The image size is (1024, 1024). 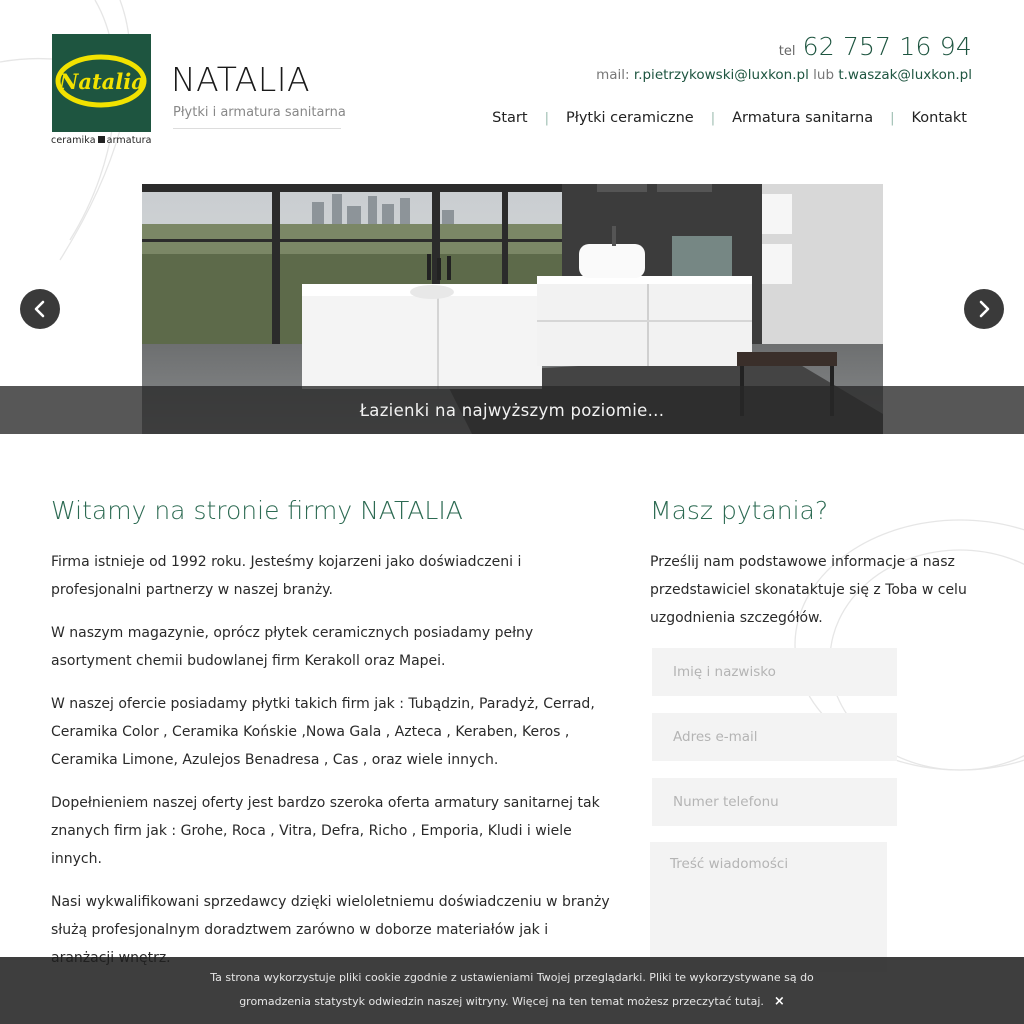 I want to click on phone-contact: tel 62 757 16 94, so click(x=875, y=46).